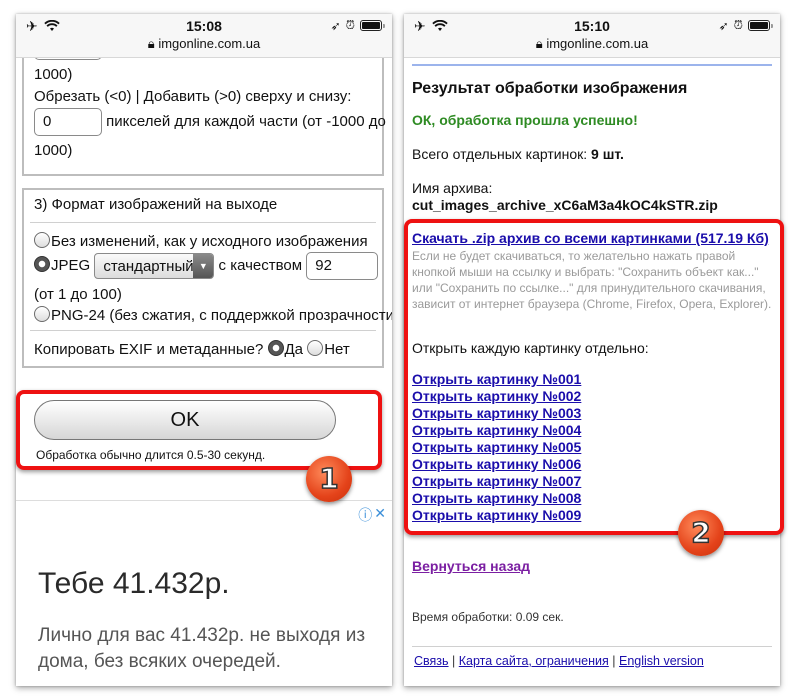 This screenshot has height=700, width=796. What do you see at coordinates (328, 349) in the screenshot?
I see `exif-no-option: Нет` at bounding box center [328, 349].